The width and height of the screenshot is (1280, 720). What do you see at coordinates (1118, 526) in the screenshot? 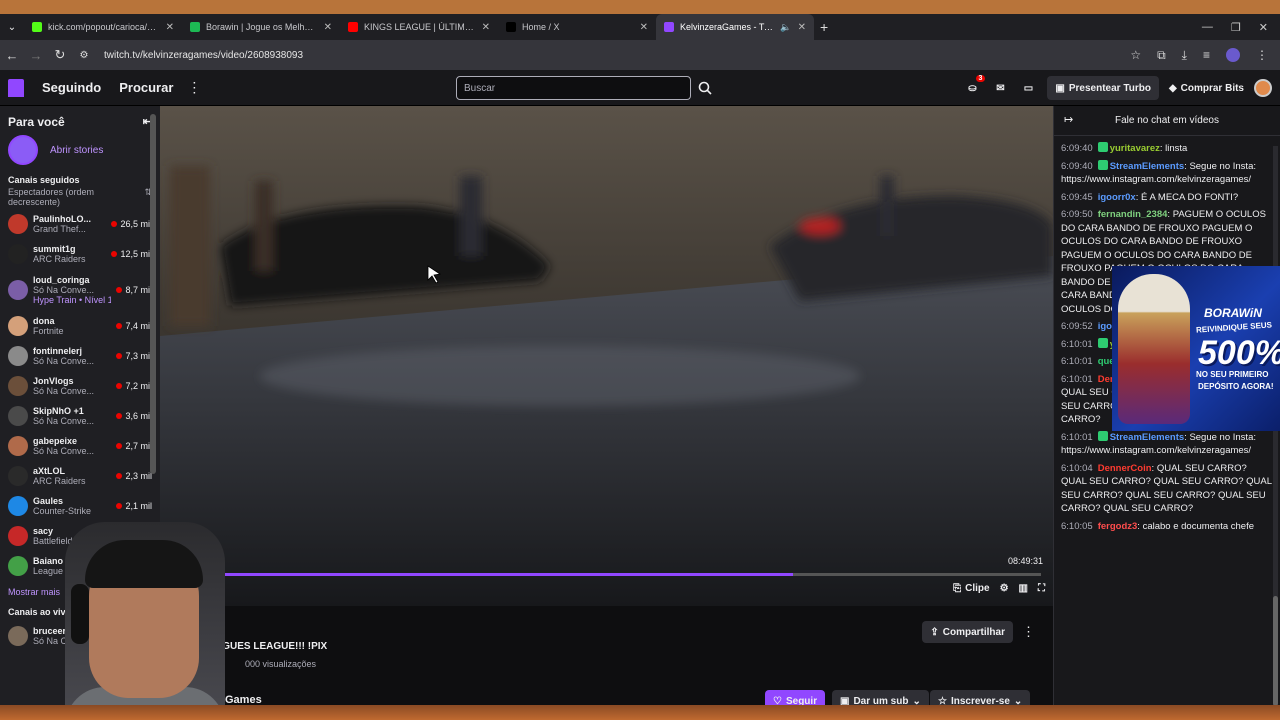
I see `chat-username: fergodz3` at bounding box center [1118, 526].